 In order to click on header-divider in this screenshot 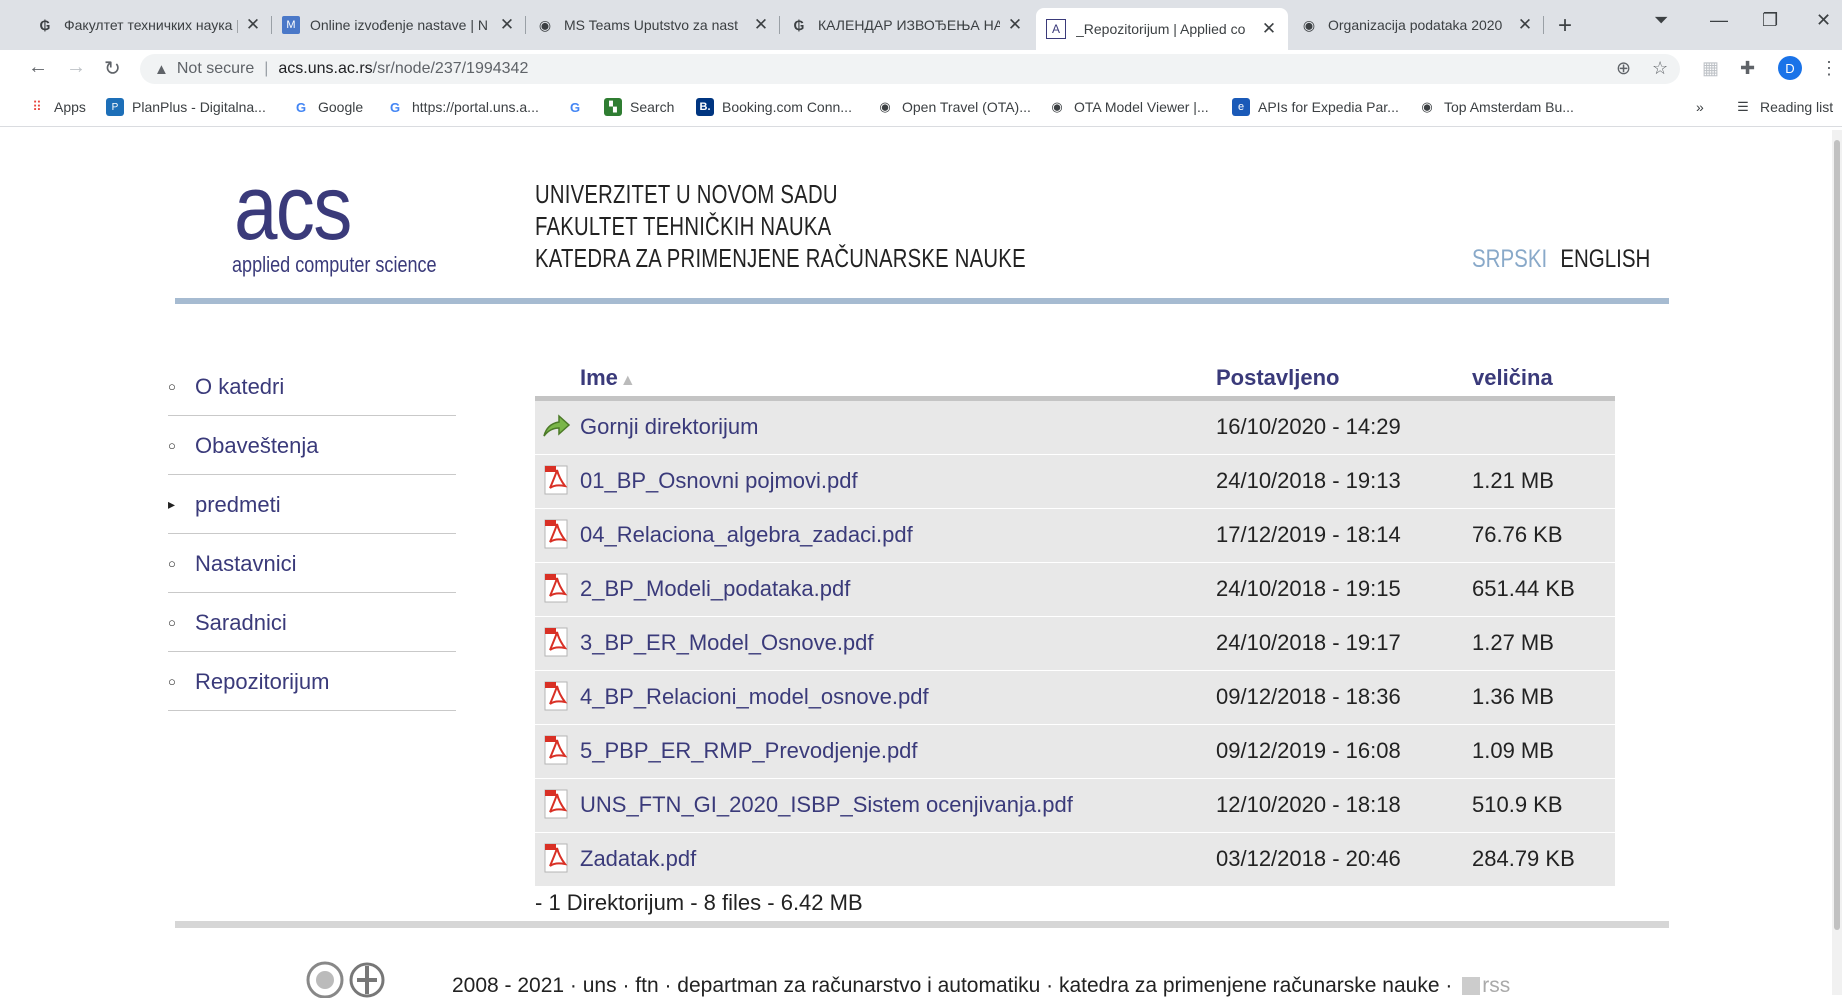, I will do `click(922, 301)`.